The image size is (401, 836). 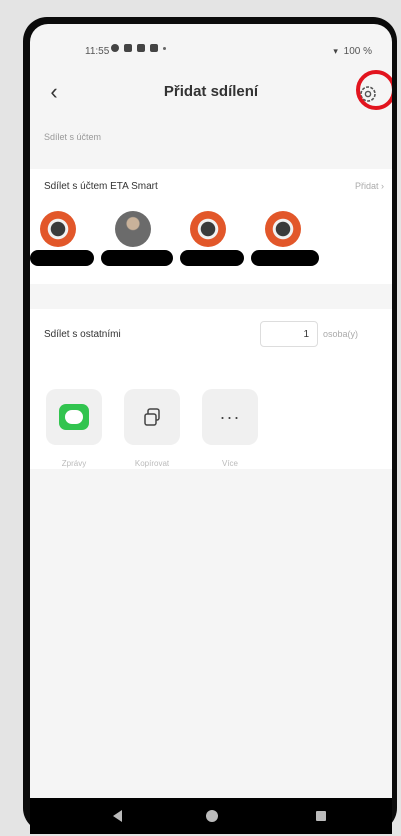 What do you see at coordinates (82, 334) in the screenshot?
I see `share-others-heading: Sdílet s ostatními` at bounding box center [82, 334].